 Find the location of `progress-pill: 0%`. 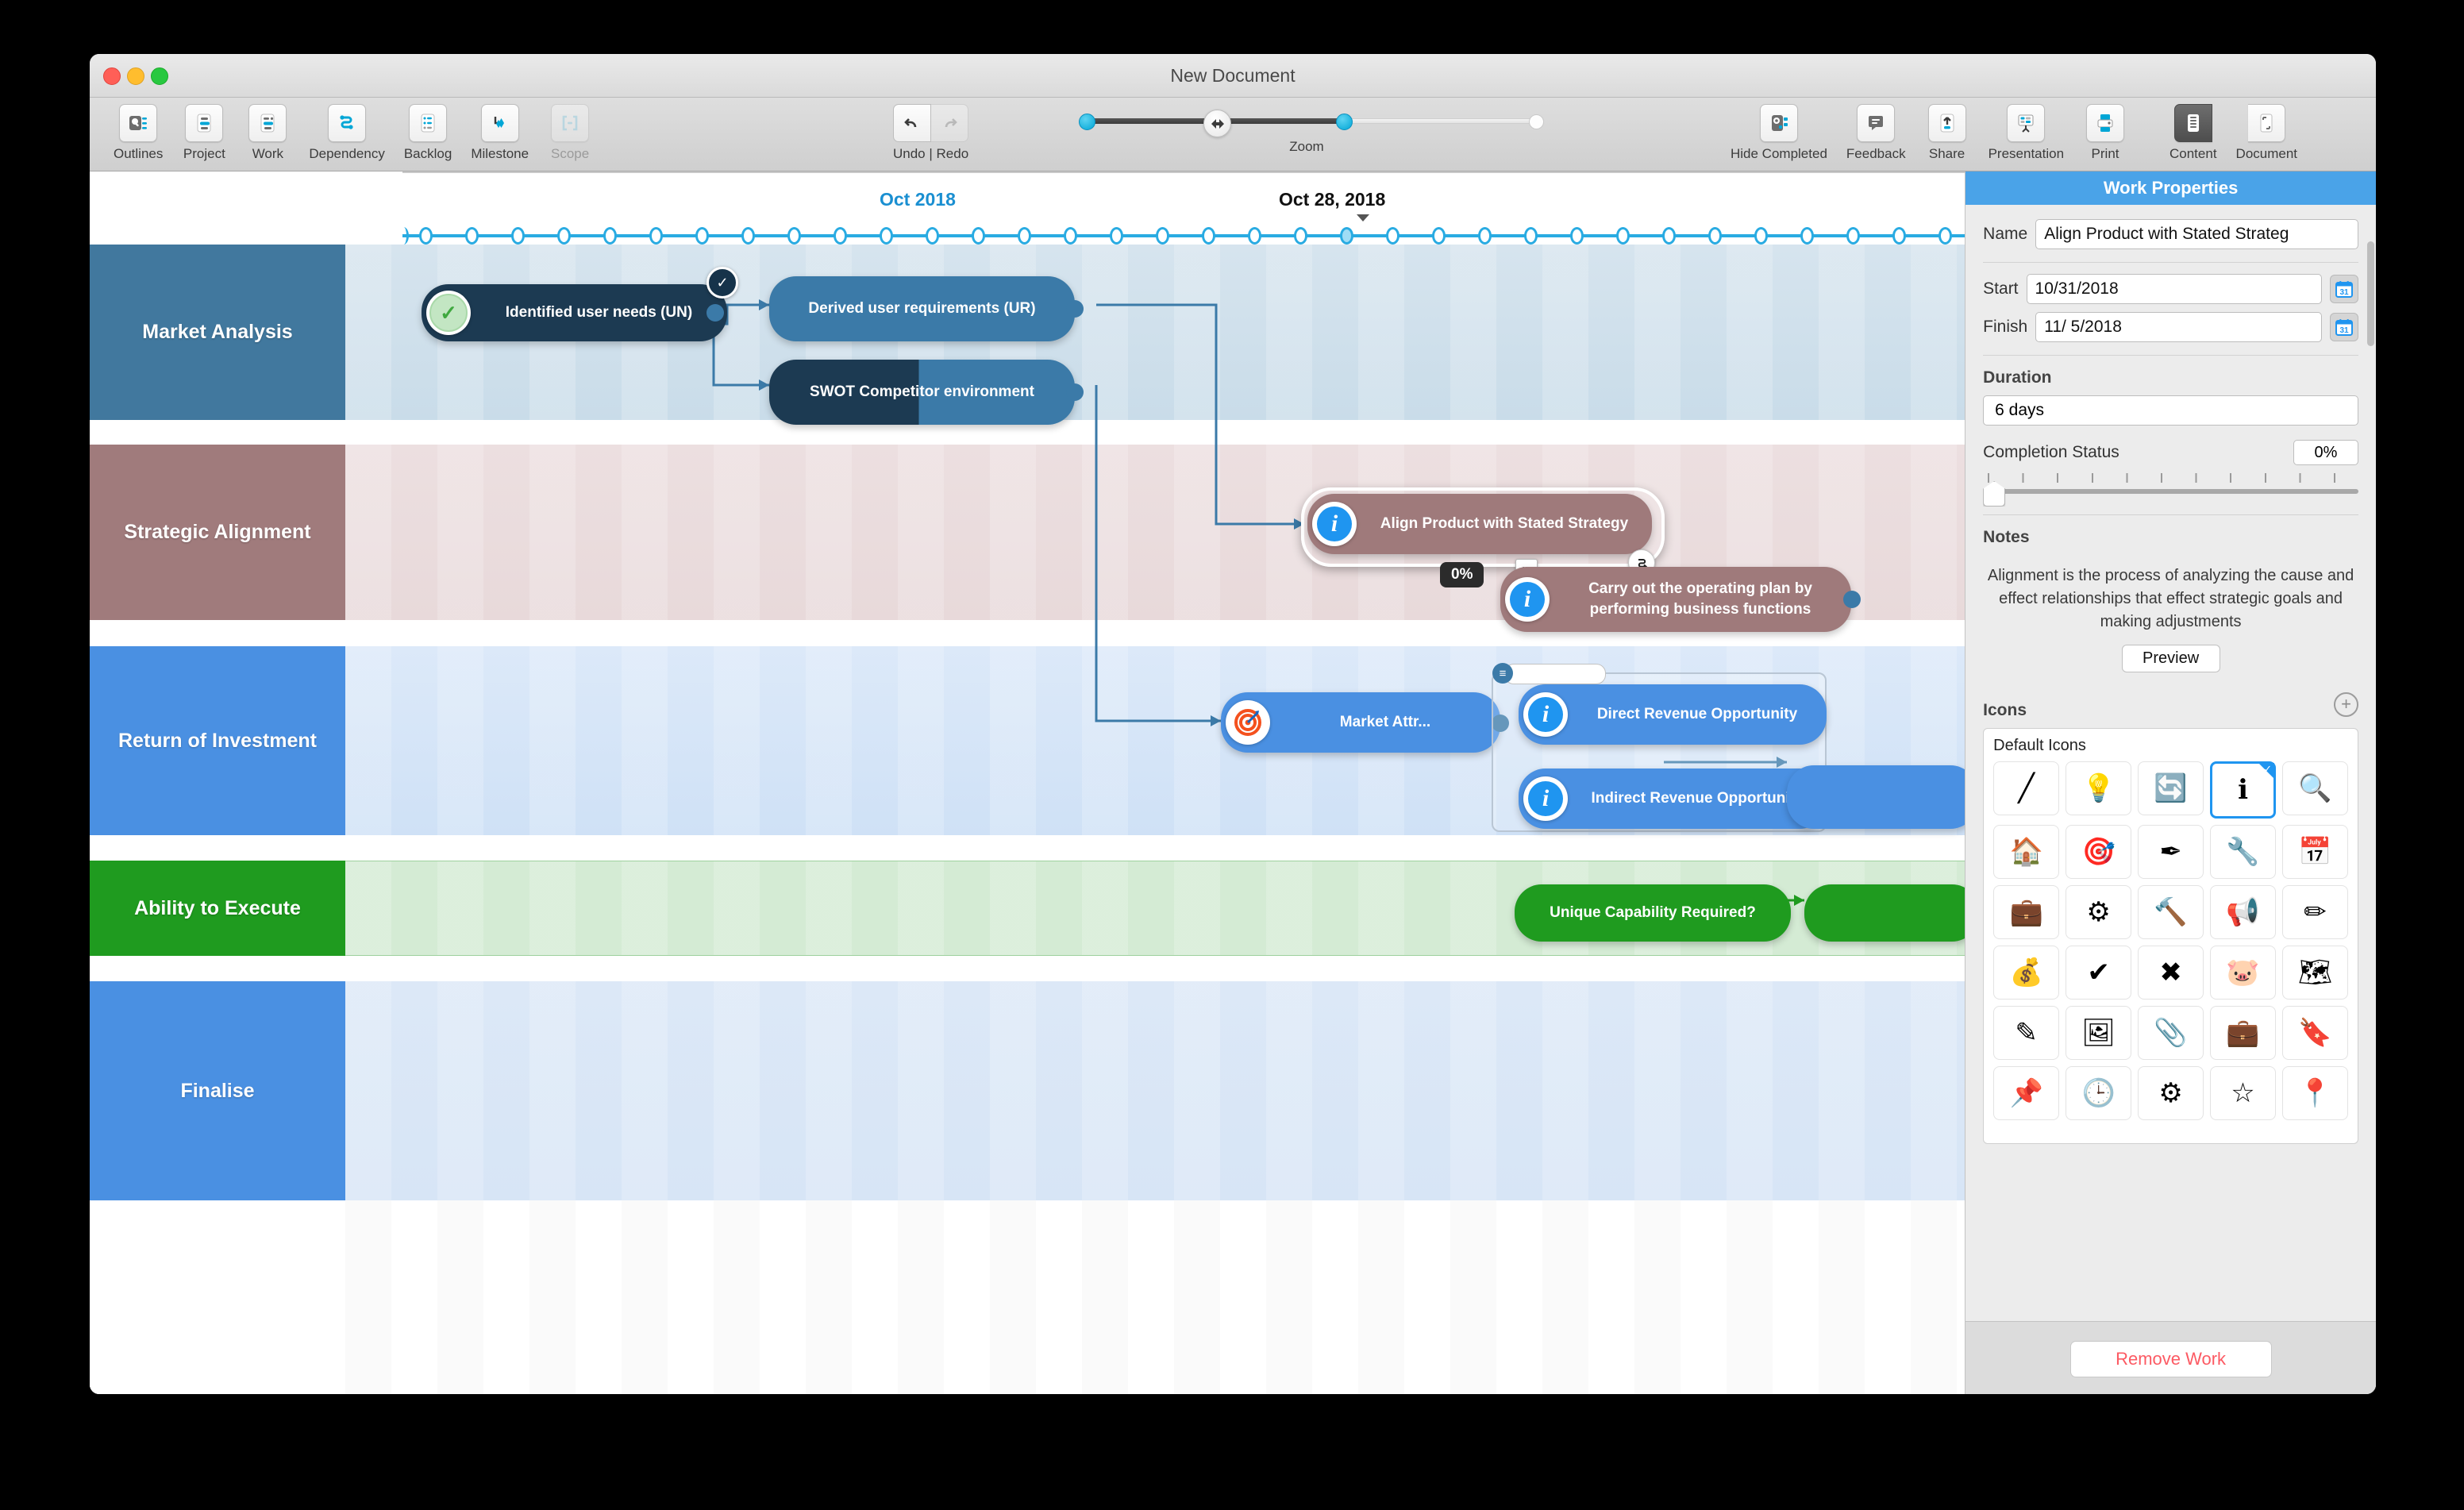

progress-pill: 0% is located at coordinates (1462, 574).